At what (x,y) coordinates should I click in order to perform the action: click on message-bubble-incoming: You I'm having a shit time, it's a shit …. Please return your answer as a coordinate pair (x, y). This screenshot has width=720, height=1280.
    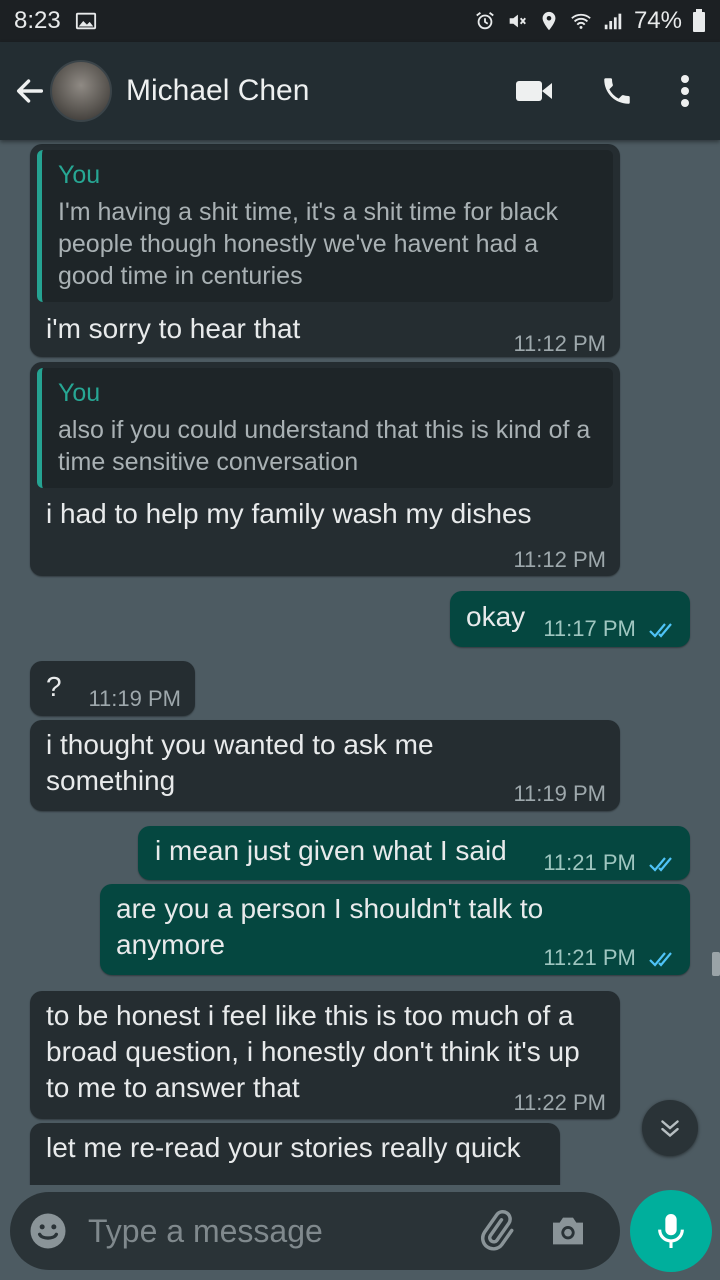
    Looking at the image, I should click on (325, 250).